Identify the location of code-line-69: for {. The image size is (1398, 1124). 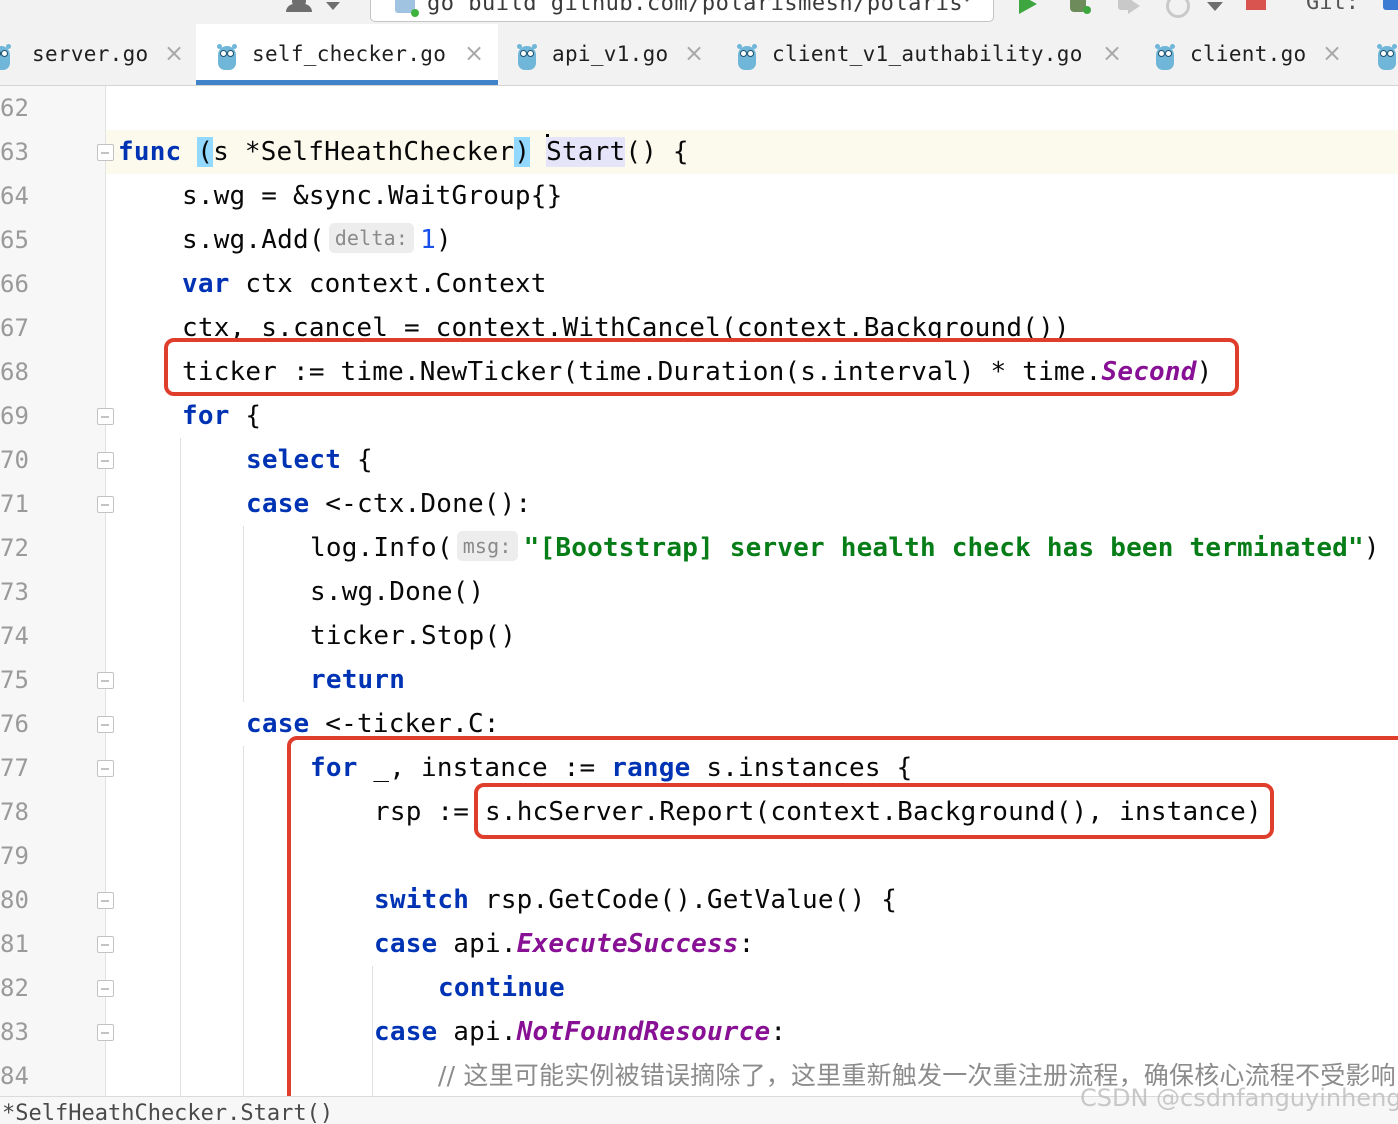
(189, 416).